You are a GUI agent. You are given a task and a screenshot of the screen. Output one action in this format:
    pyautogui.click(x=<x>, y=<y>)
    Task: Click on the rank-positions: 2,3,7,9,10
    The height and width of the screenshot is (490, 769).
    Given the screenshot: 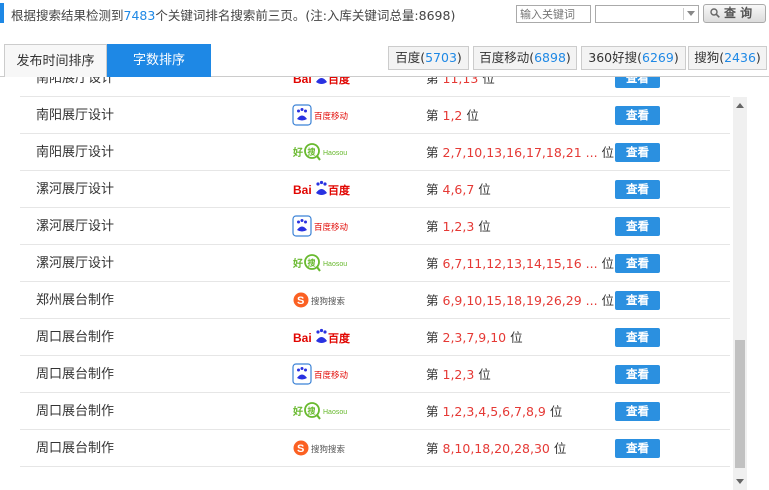 What is the action you would take?
    pyautogui.click(x=474, y=337)
    